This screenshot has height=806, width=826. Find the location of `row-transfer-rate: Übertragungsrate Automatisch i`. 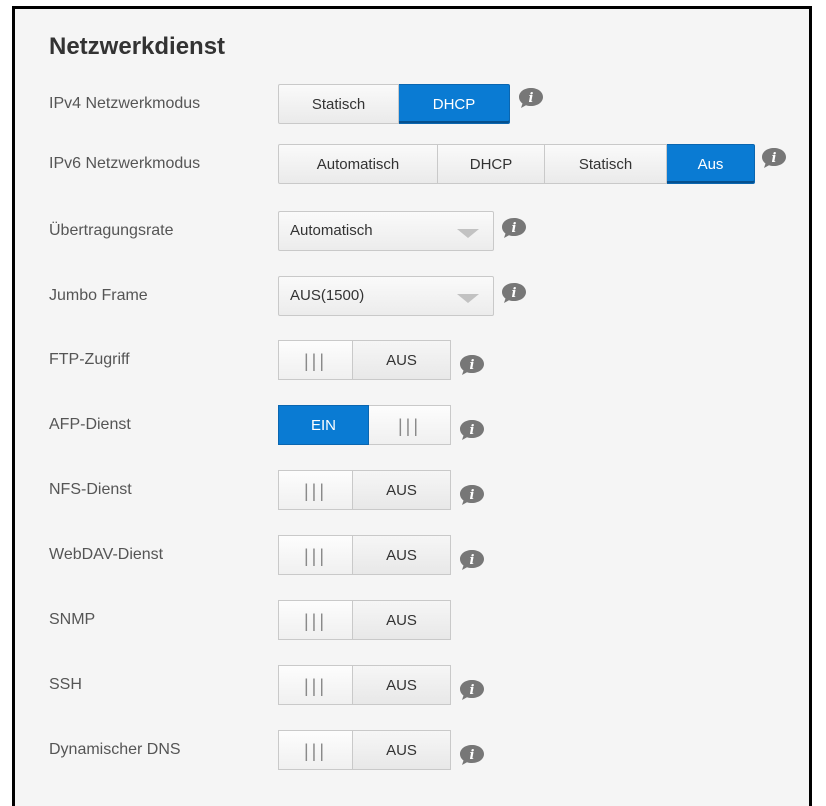

row-transfer-rate: Übertragungsrate Automatisch i is located at coordinates (410, 231).